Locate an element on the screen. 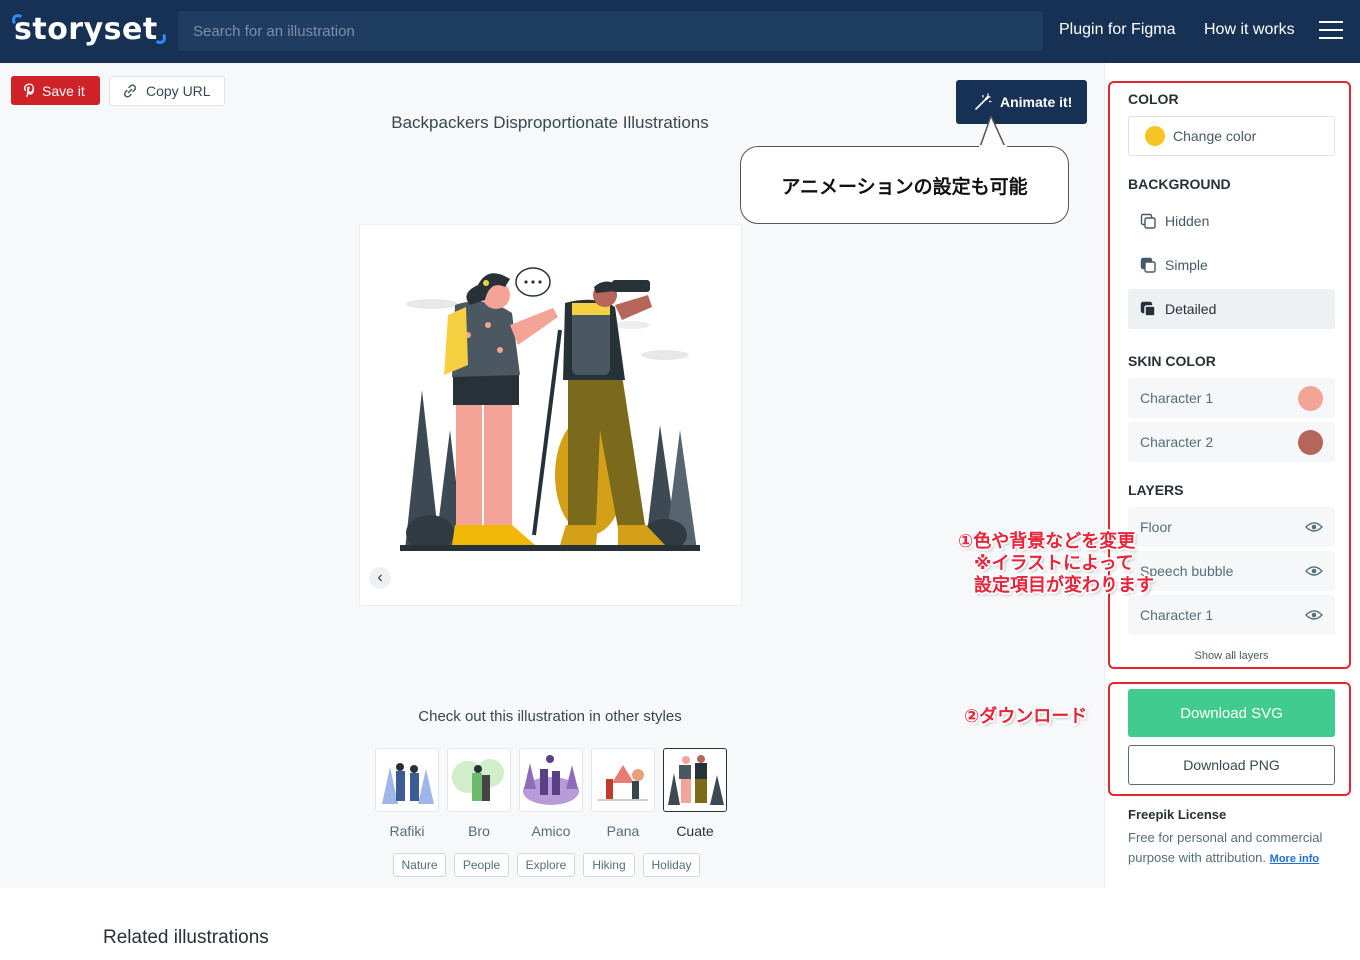 The image size is (1360, 960). animate-it-label: Animate it! is located at coordinates (1036, 102).